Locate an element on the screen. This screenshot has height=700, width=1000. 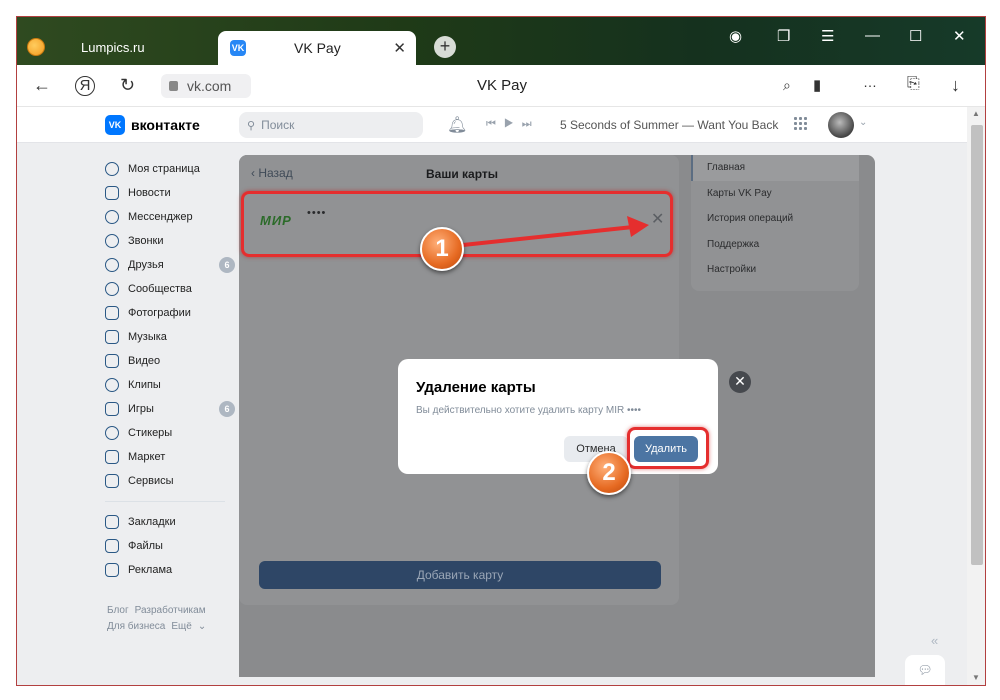
vk-logo-icon: VK is located at coordinates (115, 125).